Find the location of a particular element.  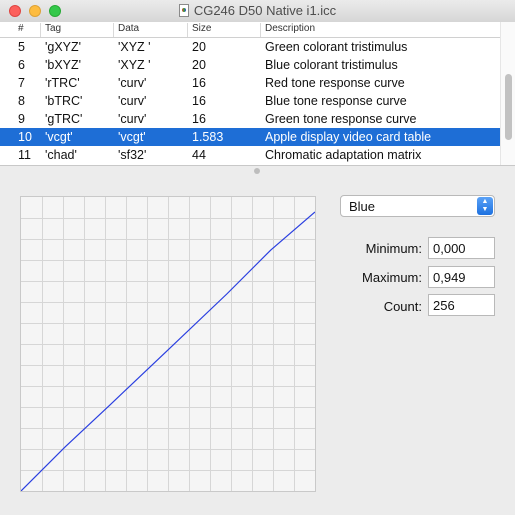

table-row: 7 'rTRC' 'curv' 16 Red tone response curve is located at coordinates (250, 83).